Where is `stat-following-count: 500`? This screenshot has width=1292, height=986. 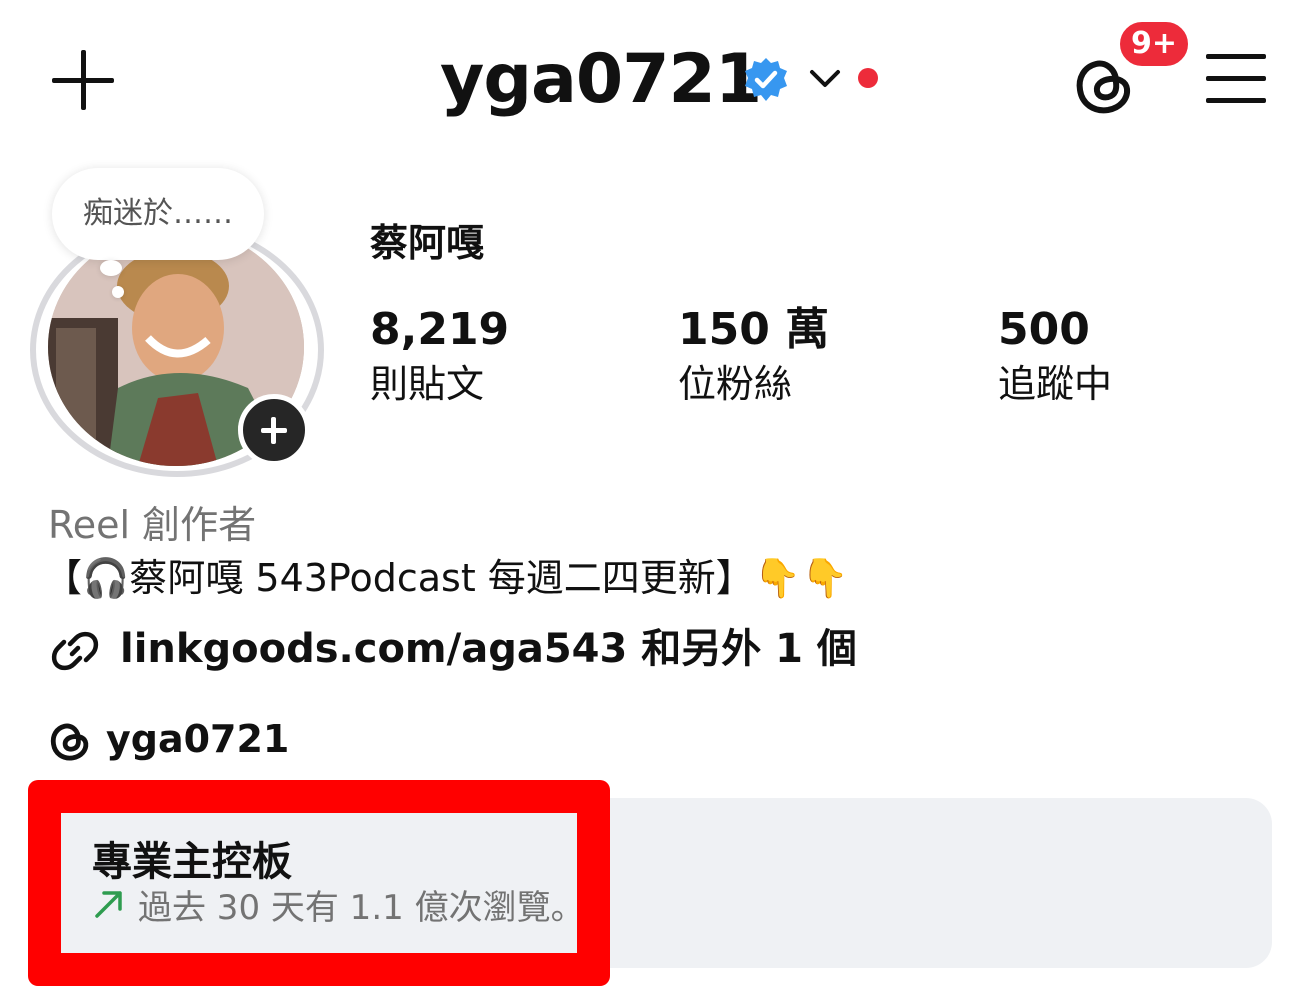 stat-following-count: 500 is located at coordinates (1044, 329).